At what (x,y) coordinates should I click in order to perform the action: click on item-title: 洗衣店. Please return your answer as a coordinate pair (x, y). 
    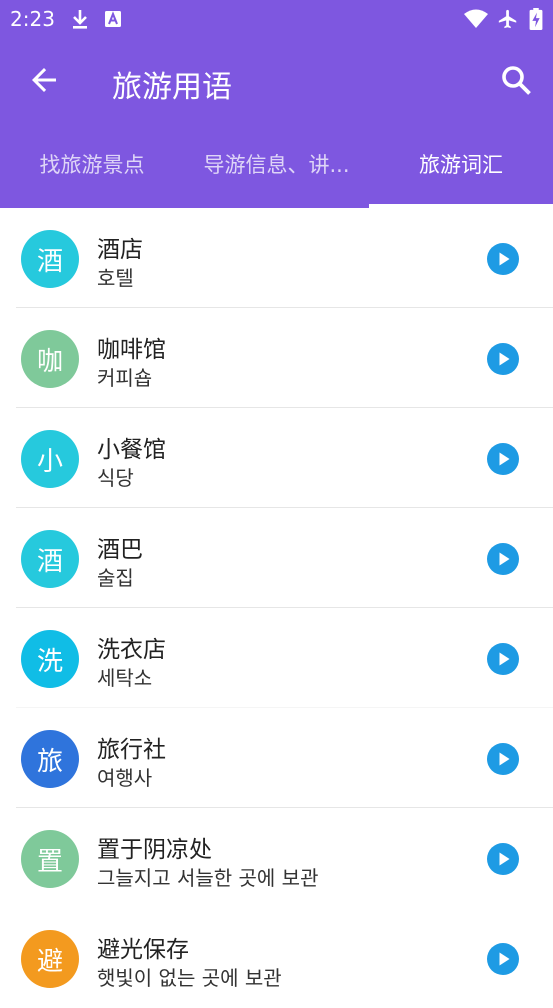
    Looking at the image, I should click on (131, 650).